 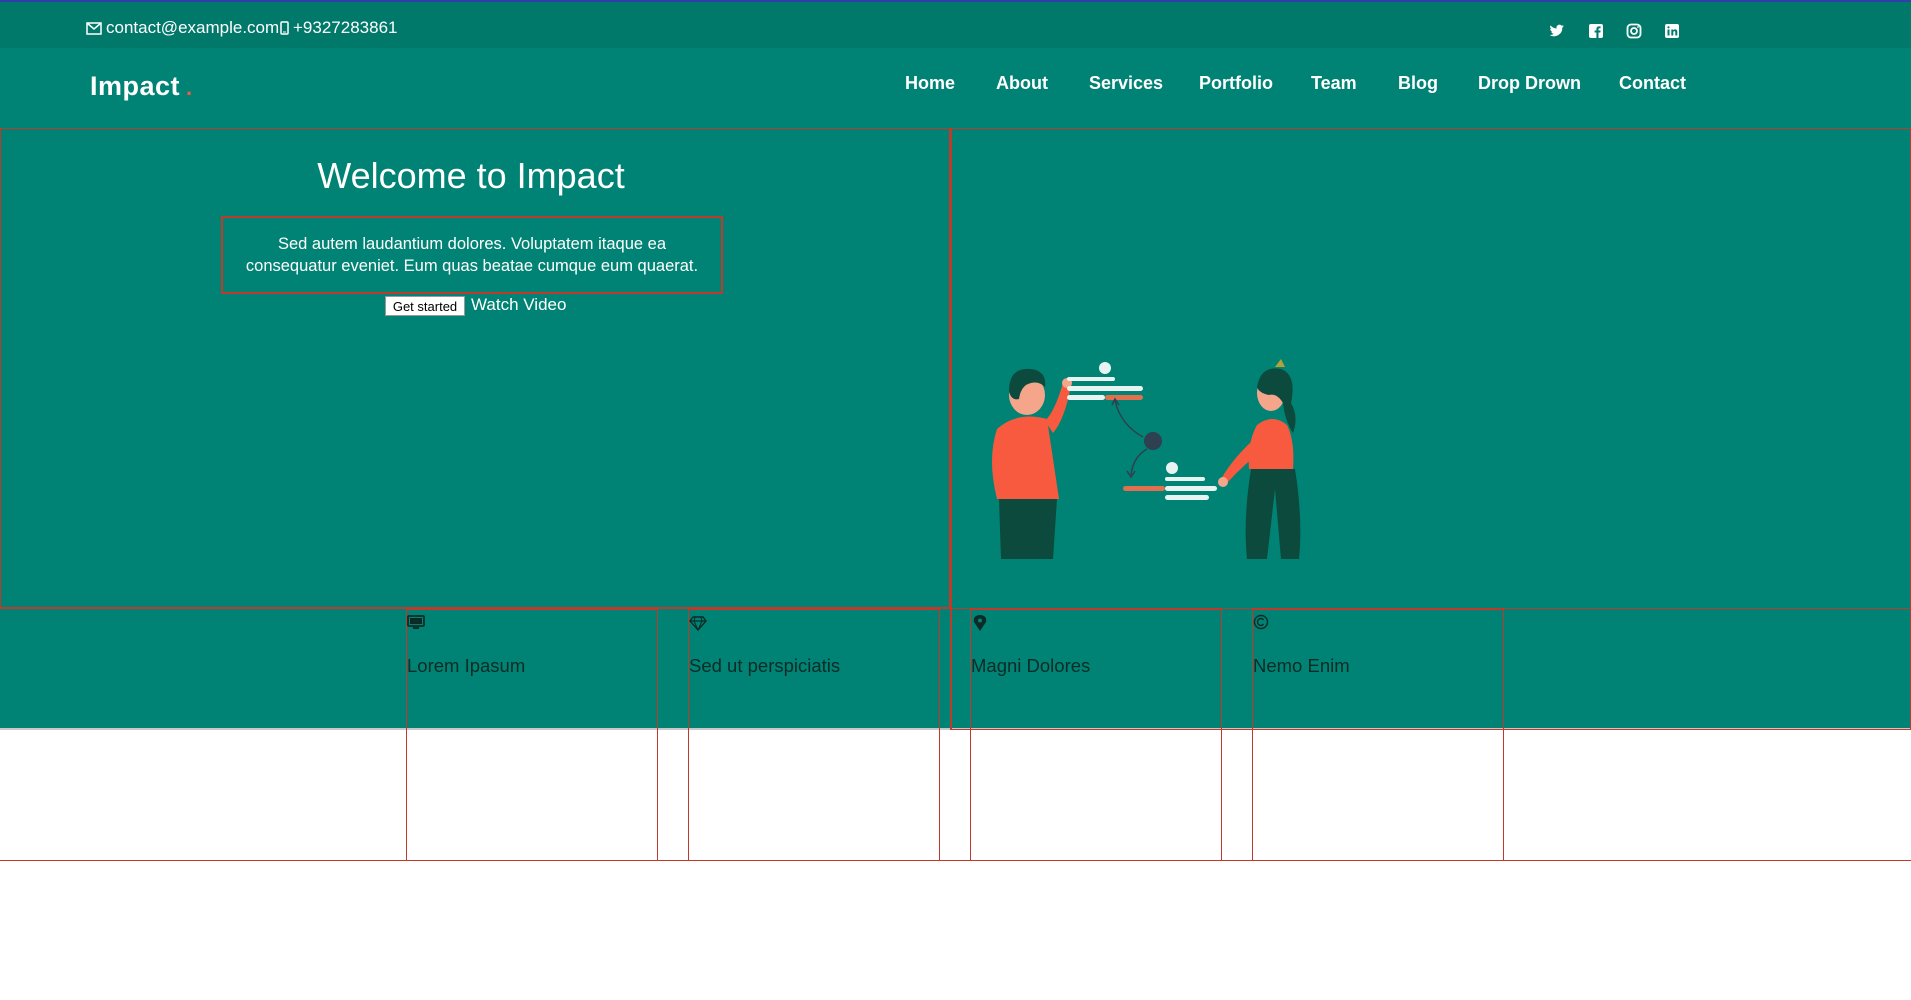 I want to click on feature-card: Lorem Ipasum, so click(x=532, y=735).